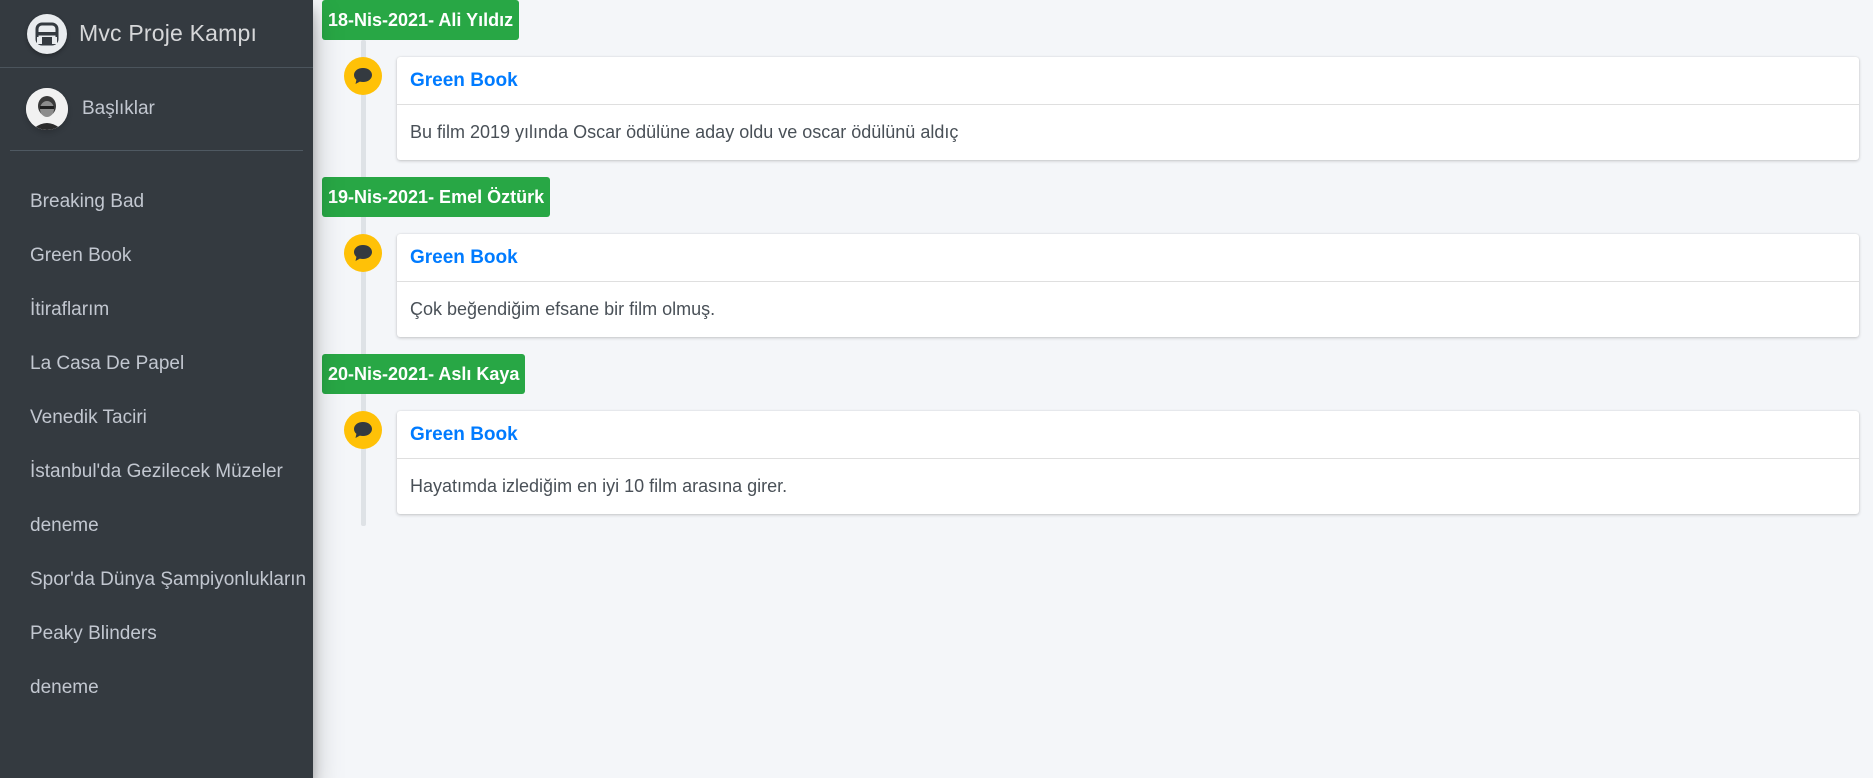 This screenshot has height=778, width=1873. I want to click on sidebar-item-la-casa-de-papel: La Casa De Papel, so click(156, 364).